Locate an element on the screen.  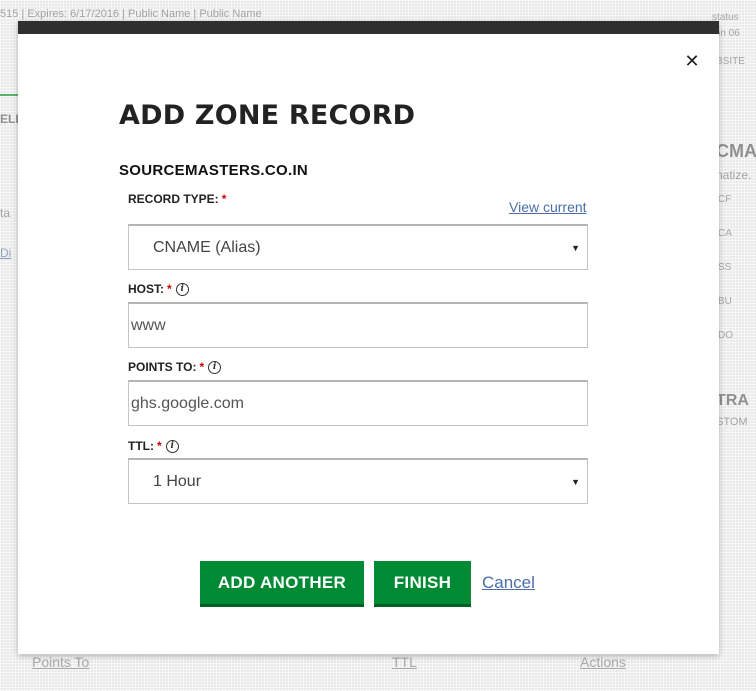
bg-right-heading: CMA is located at coordinates (736, 151).